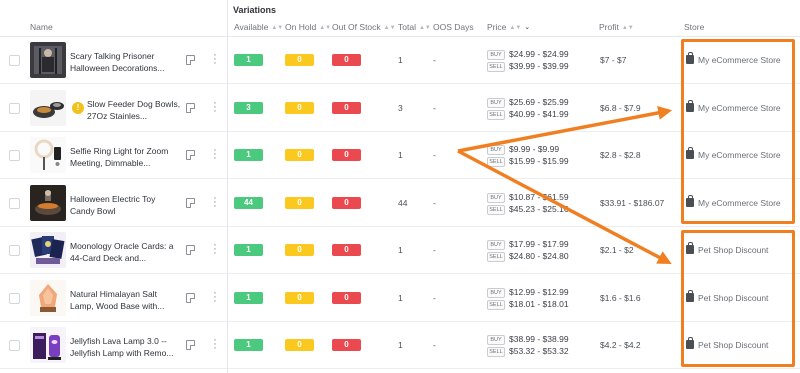  I want to click on product-name-link: Halloween Electric Toy Candy Bowl, so click(126, 205).